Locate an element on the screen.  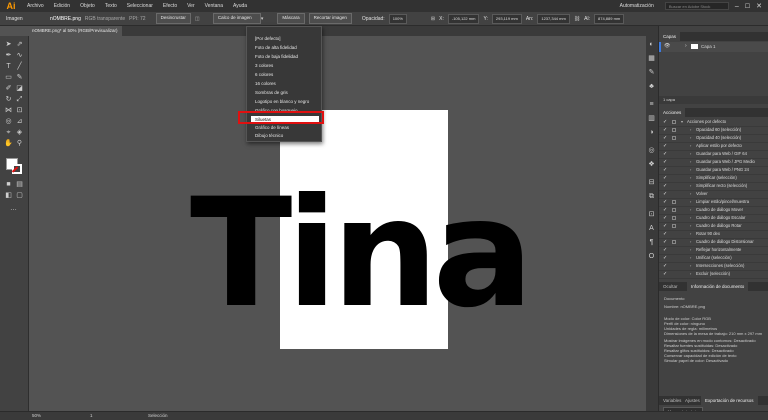
character-panel-icon: A is located at coordinates (651, 228).